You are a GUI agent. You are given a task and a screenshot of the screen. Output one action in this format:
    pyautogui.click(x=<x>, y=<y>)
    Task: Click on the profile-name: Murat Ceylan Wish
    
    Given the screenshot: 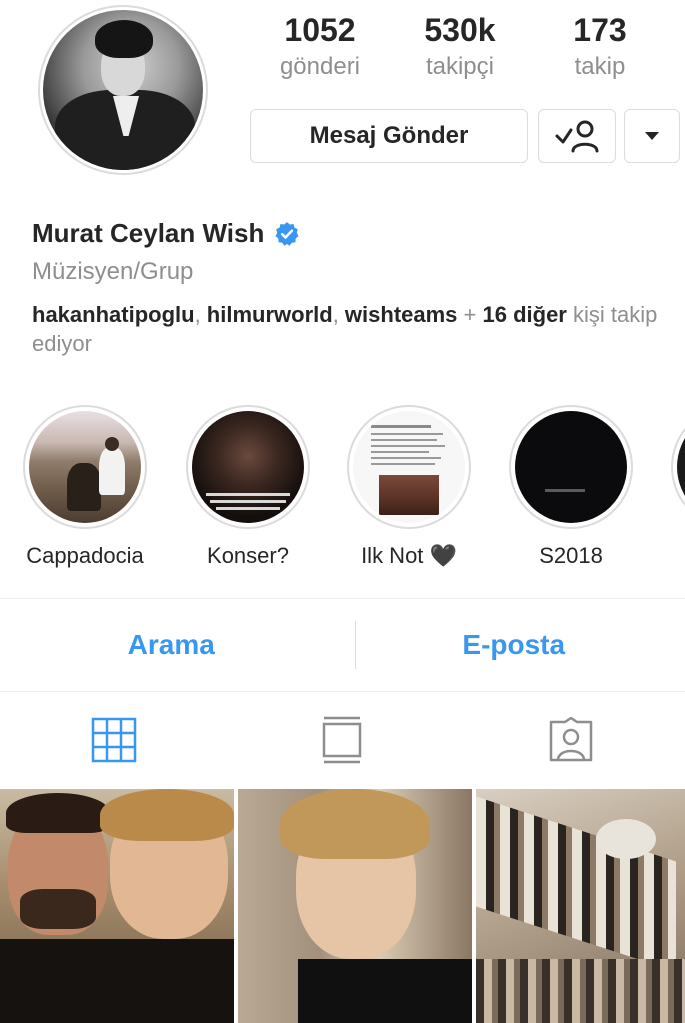 What is the action you would take?
    pyautogui.click(x=148, y=233)
    